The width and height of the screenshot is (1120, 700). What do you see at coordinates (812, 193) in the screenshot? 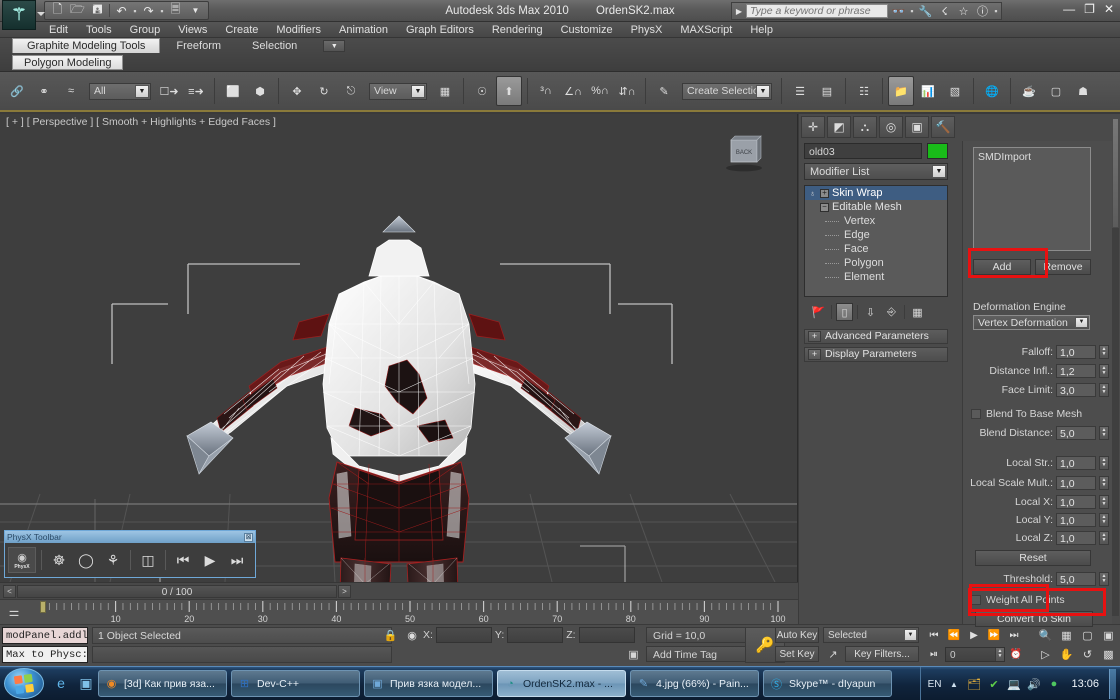
I see `light-bulb-icon: ♁` at bounding box center [812, 193].